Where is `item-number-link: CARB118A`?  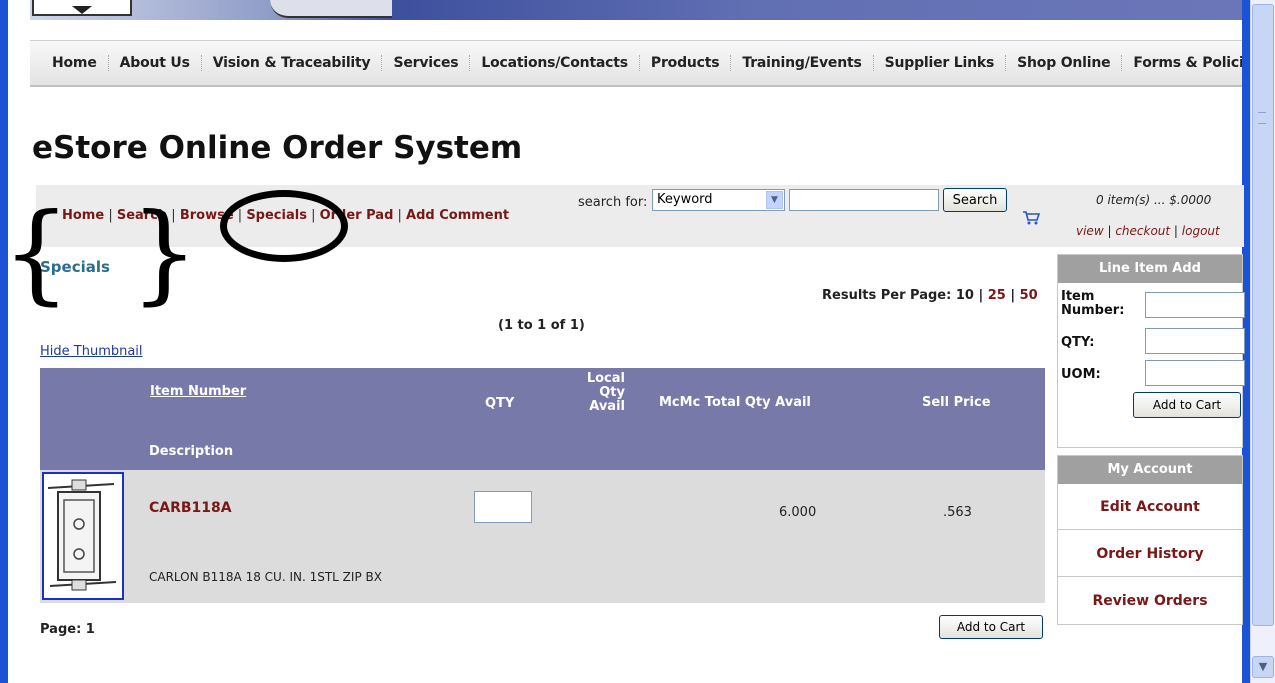 item-number-link: CARB118A is located at coordinates (190, 508).